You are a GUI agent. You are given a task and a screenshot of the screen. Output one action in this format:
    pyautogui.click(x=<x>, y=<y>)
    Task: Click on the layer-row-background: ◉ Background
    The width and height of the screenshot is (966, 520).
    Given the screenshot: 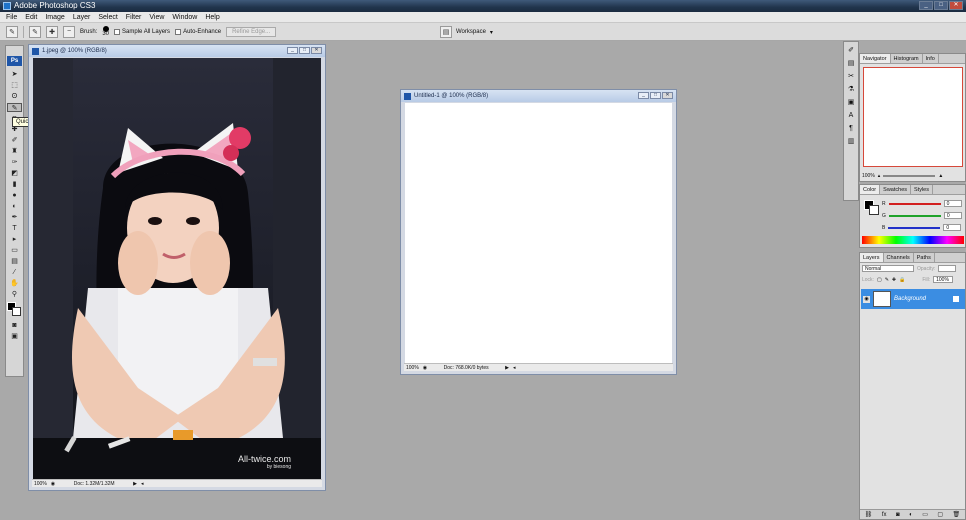 What is the action you would take?
    pyautogui.click(x=913, y=299)
    